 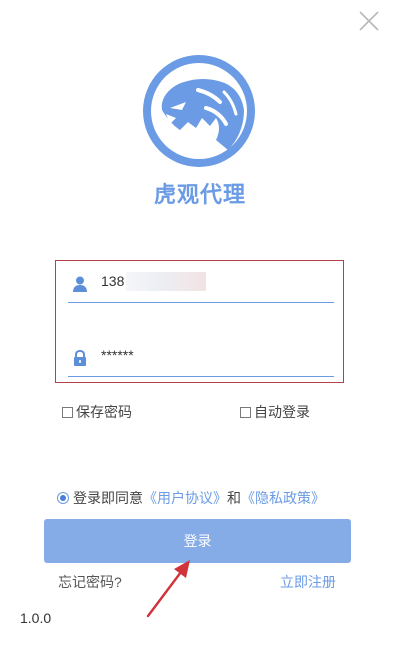 I want to click on radio-dot, so click(x=63, y=498).